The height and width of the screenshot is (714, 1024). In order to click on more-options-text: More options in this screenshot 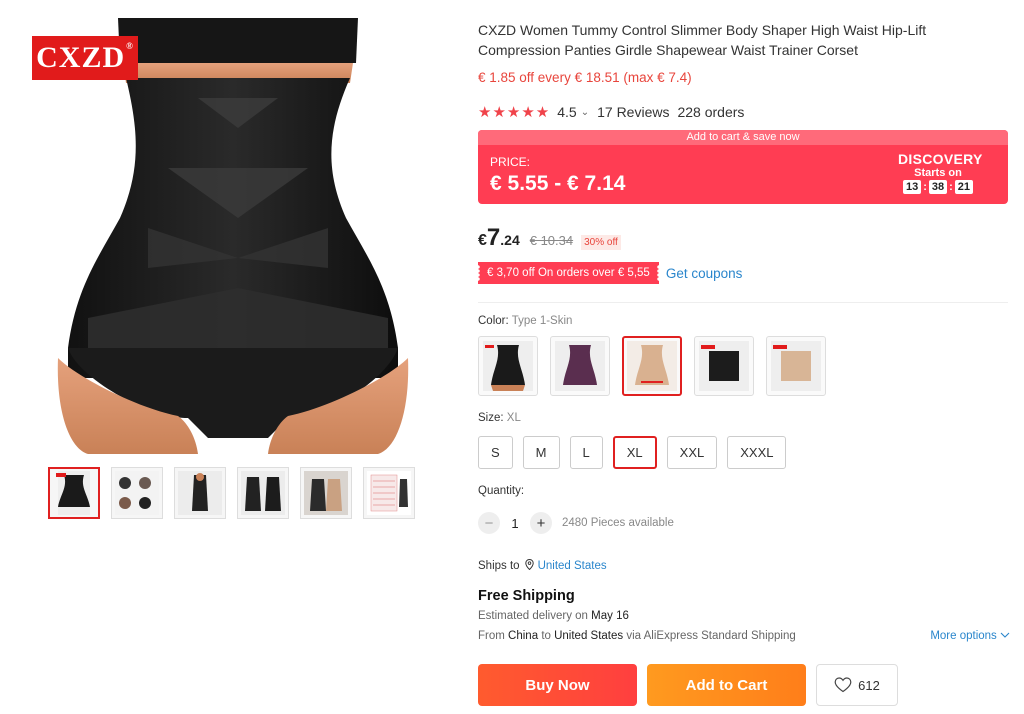, I will do `click(963, 636)`.